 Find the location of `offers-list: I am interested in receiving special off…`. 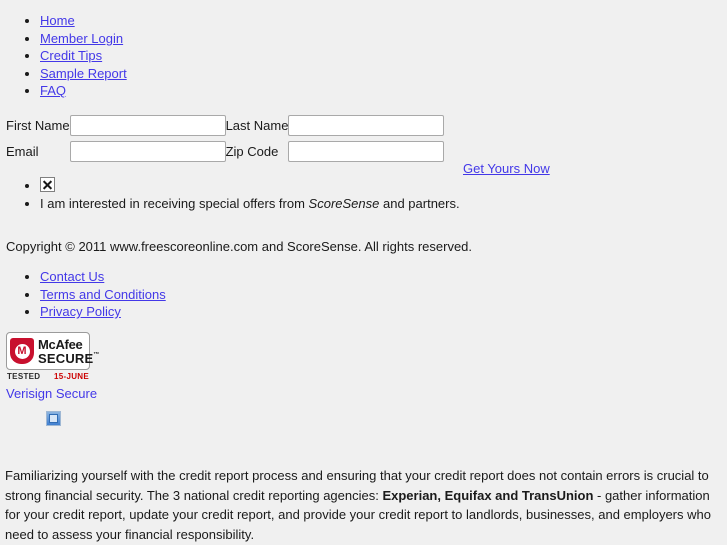

offers-list: I am interested in receiving special off… is located at coordinates (230, 194).